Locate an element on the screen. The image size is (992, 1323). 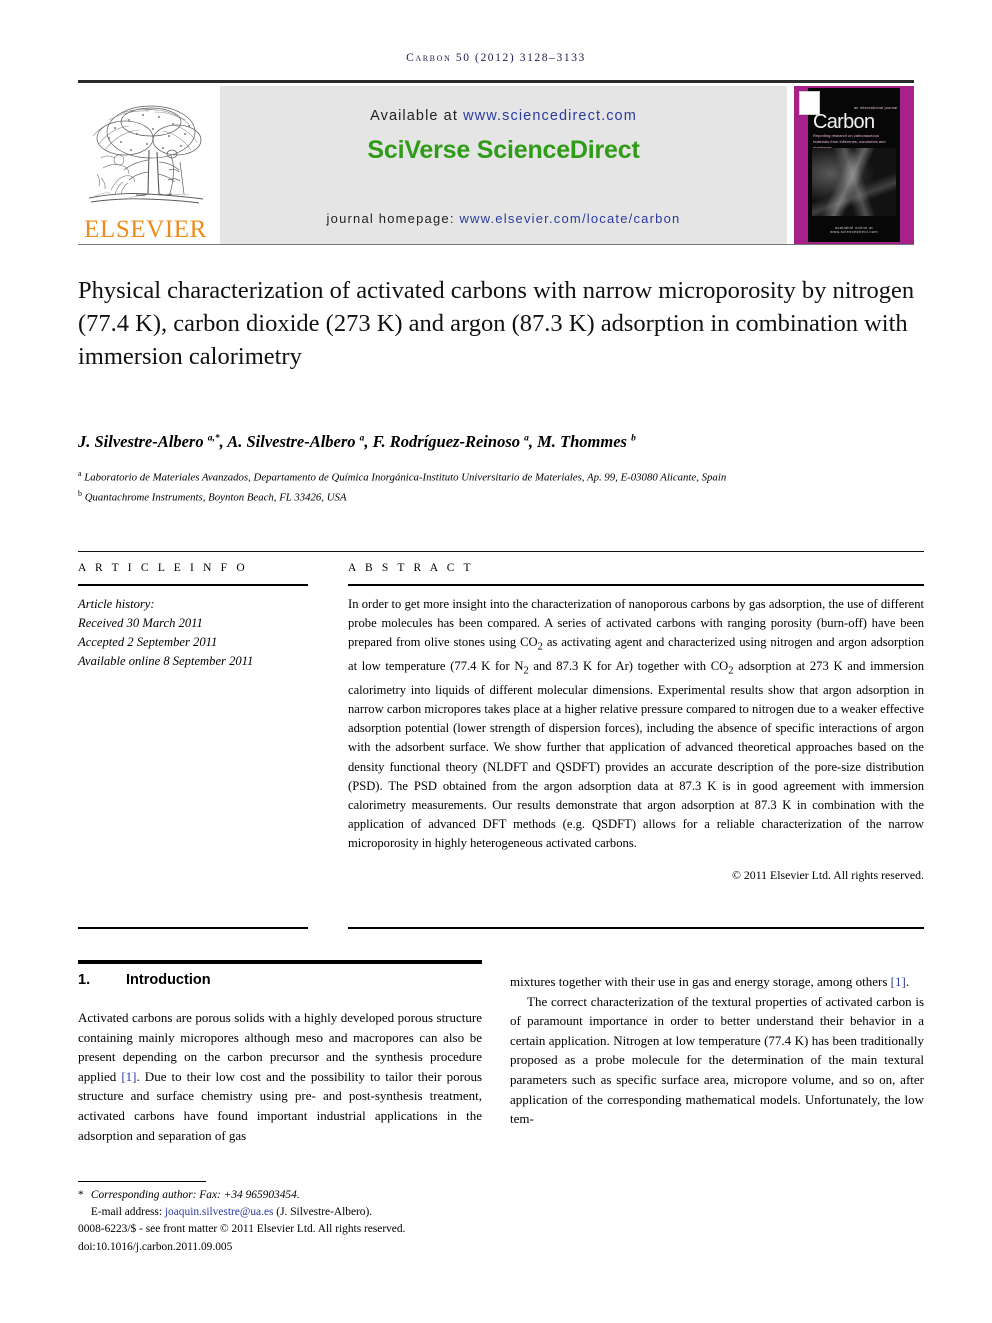
info-block-top-rule is located at coordinates (501, 551).